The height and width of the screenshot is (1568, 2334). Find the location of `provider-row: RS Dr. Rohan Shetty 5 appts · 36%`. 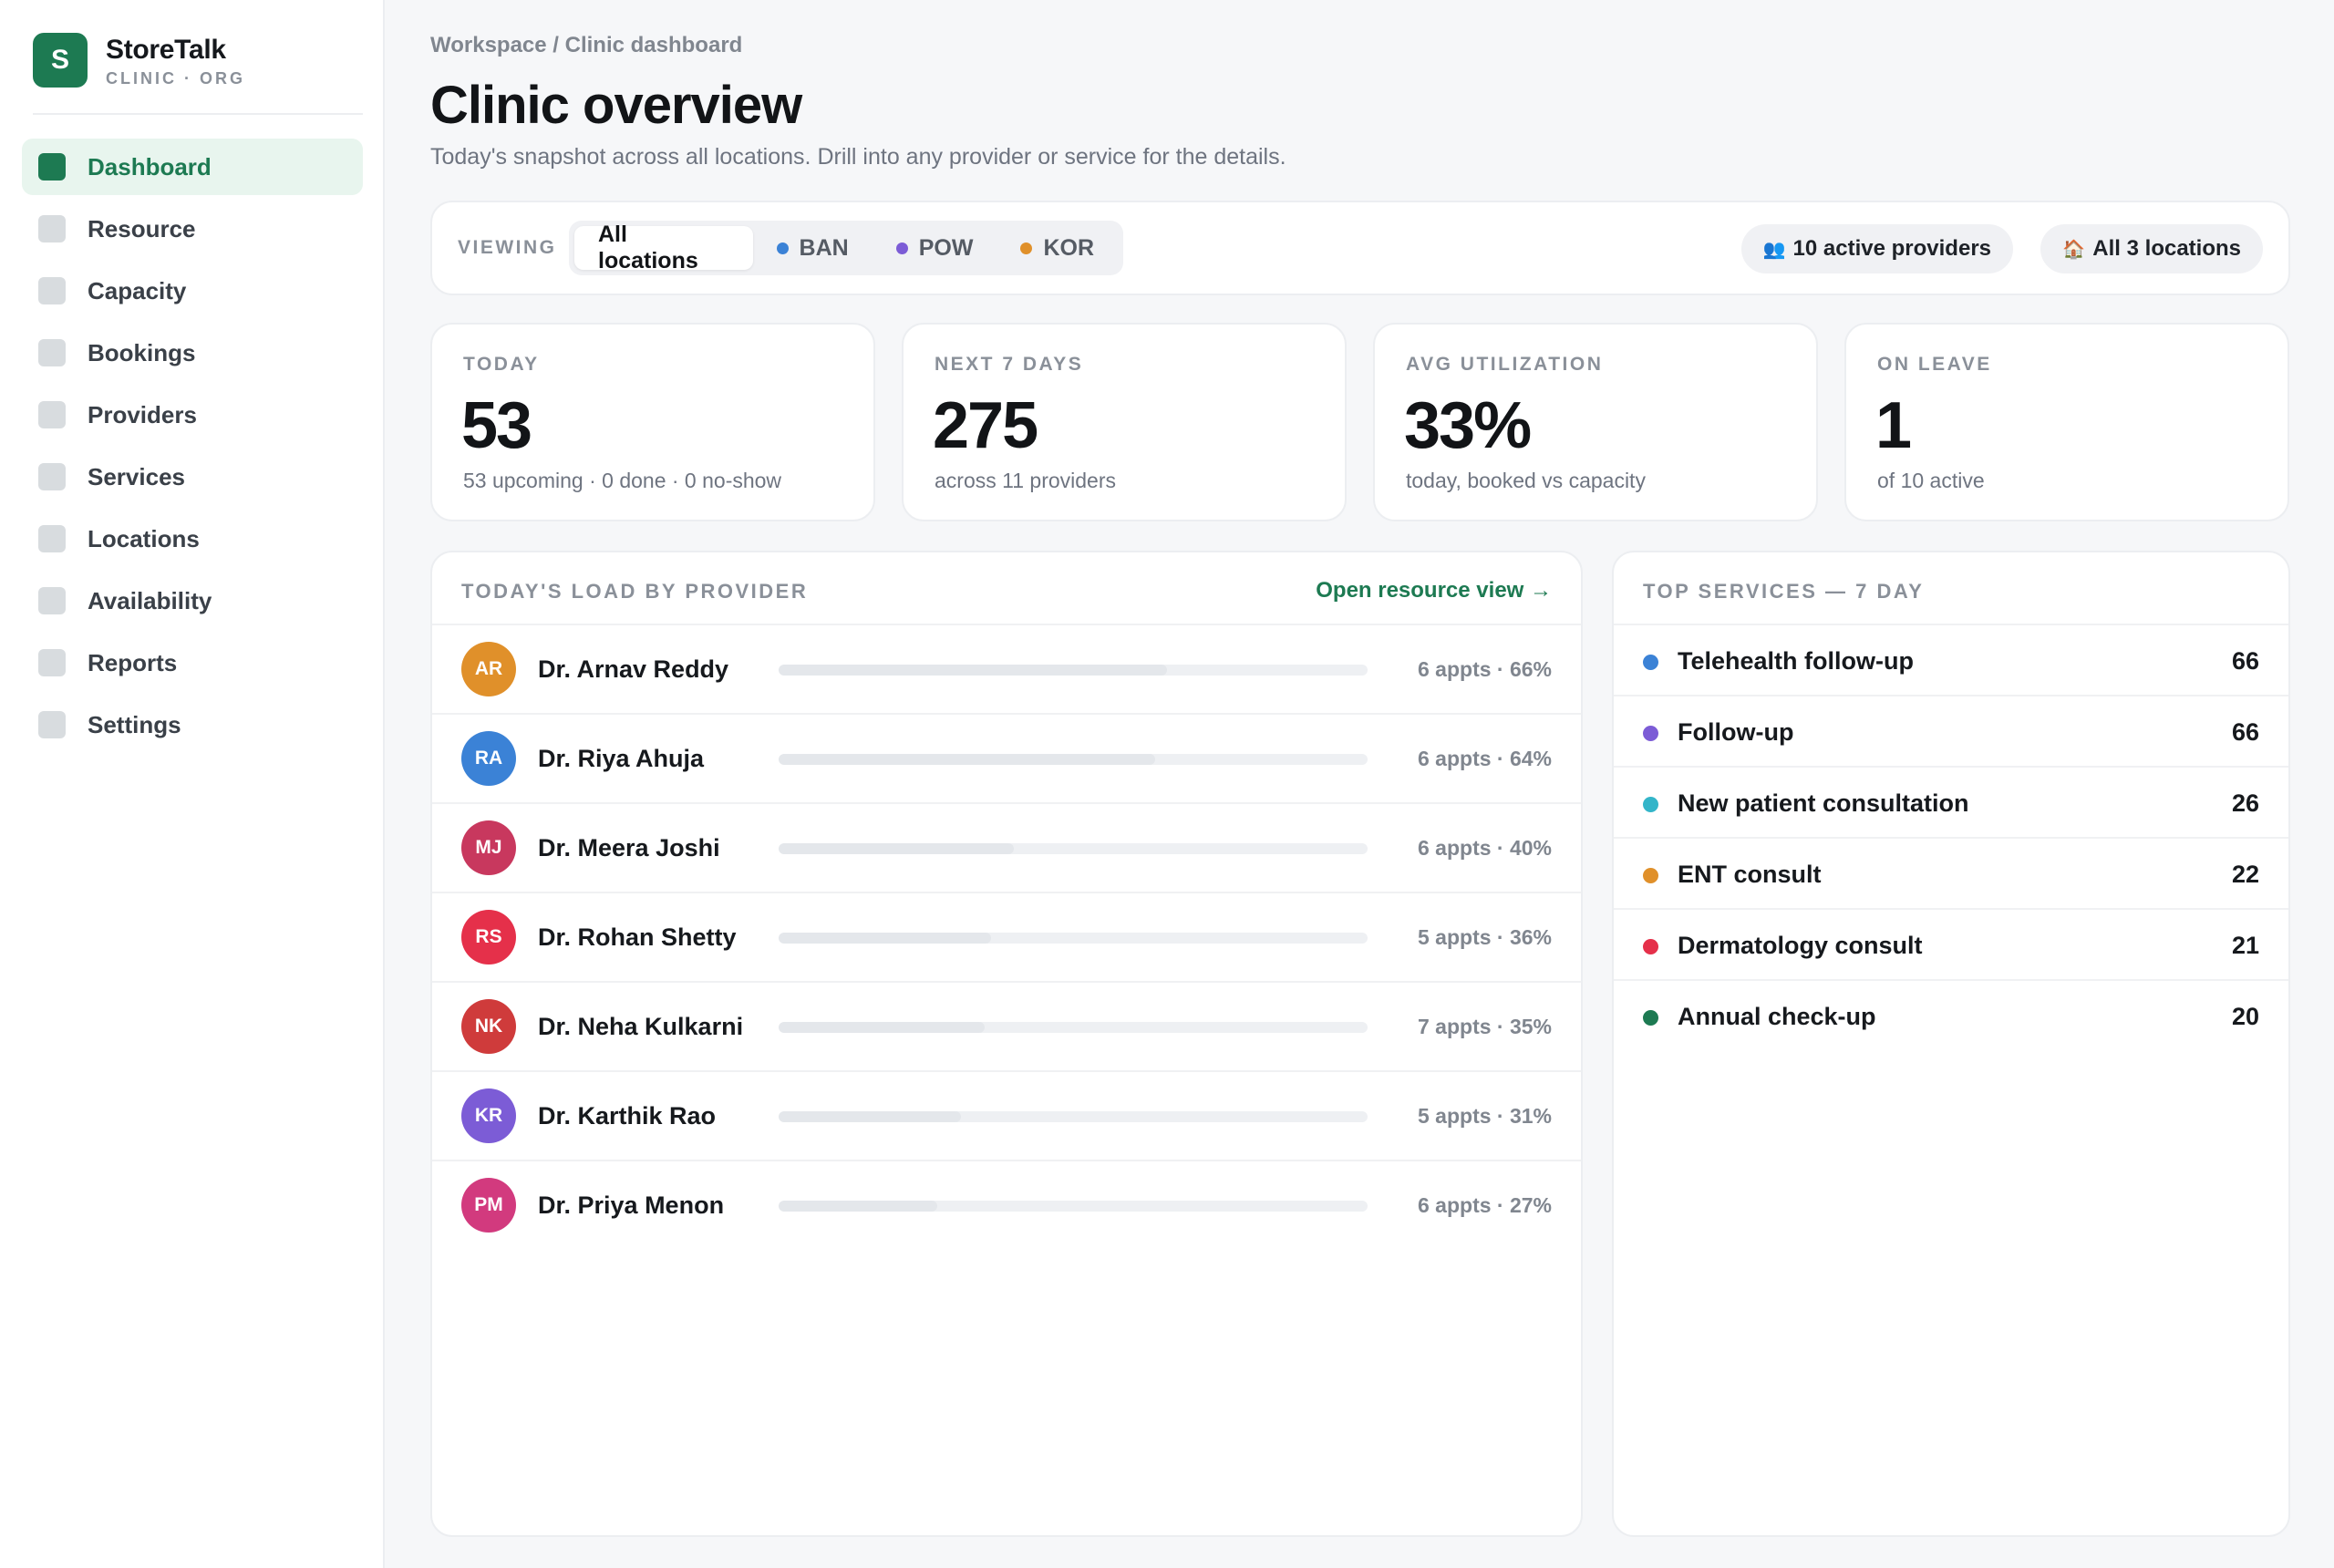

provider-row: RS Dr. Rohan Shetty 5 appts · 36% is located at coordinates (1007, 936).